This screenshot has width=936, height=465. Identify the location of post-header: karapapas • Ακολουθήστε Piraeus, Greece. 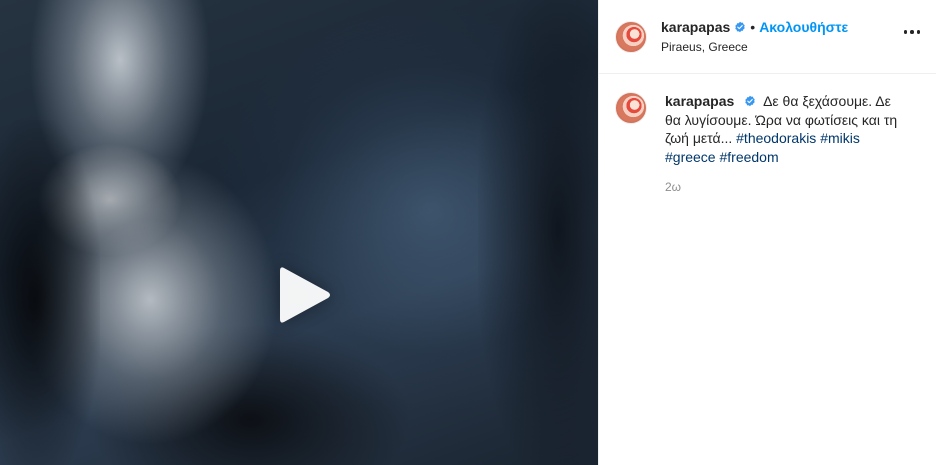
(767, 37).